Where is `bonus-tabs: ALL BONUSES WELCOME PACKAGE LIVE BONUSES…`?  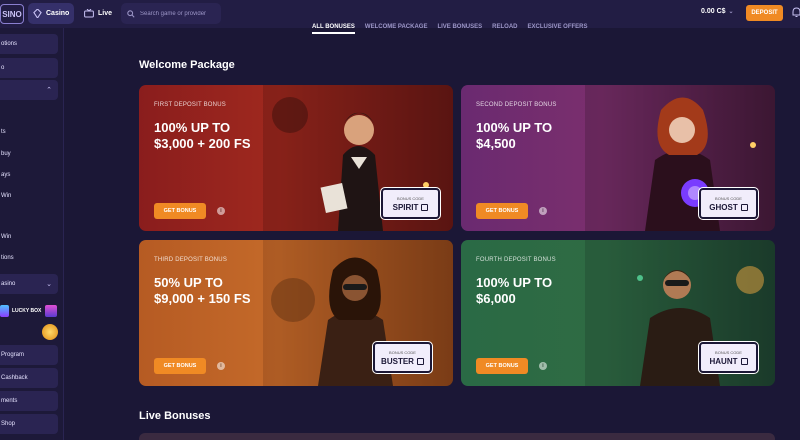 bonus-tabs: ALL BONUSES WELCOME PACKAGE LIVE BONUSES… is located at coordinates (450, 29).